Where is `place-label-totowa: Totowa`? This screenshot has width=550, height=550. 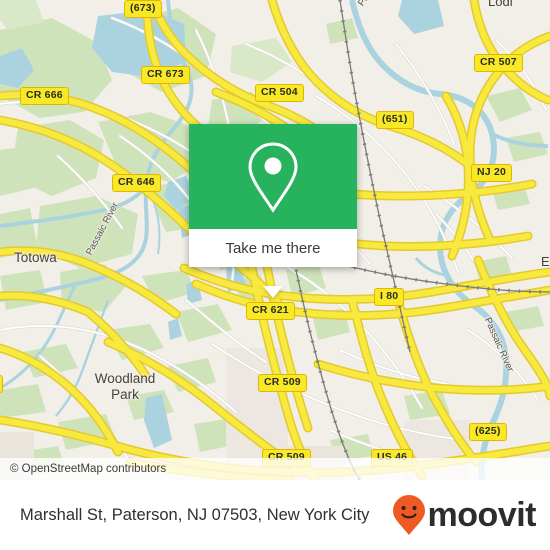
place-label-totowa: Totowa is located at coordinates (35, 257).